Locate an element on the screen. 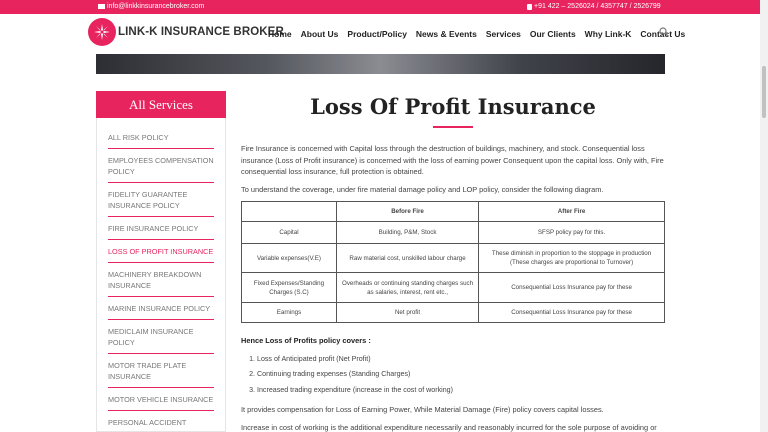  email-contact: info@linkkinsurancebroker.com is located at coordinates (151, 6).